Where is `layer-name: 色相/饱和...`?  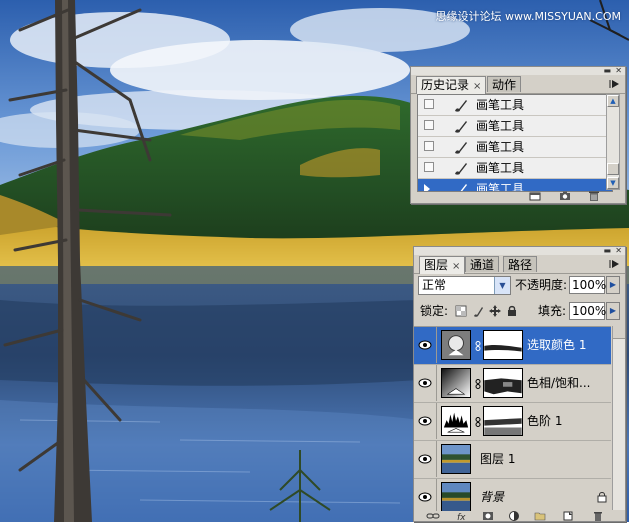 layer-name: 色相/饱和... is located at coordinates (559, 383).